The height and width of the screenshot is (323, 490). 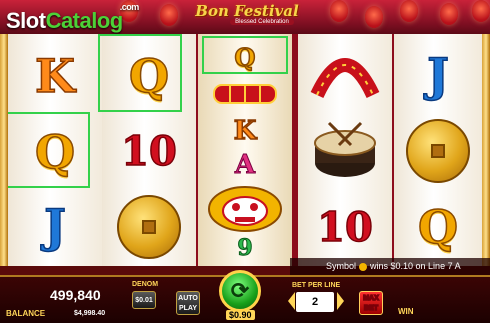 What do you see at coordinates (145, 284) in the screenshot?
I see `denom-label: DENOM` at bounding box center [145, 284].